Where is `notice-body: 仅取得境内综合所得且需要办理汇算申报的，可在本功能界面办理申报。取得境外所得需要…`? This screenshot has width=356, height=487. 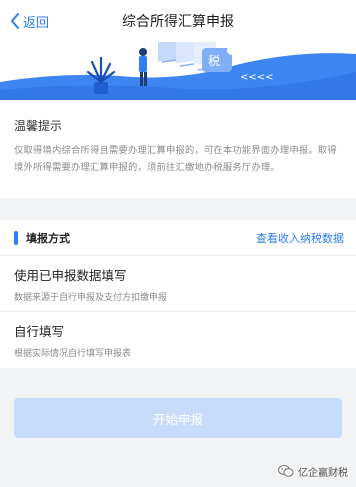 notice-body: 仅取得境内综合所得且需要办理汇算申报的，可在本功能界面办理申报。取得境外所得需要… is located at coordinates (175, 159).